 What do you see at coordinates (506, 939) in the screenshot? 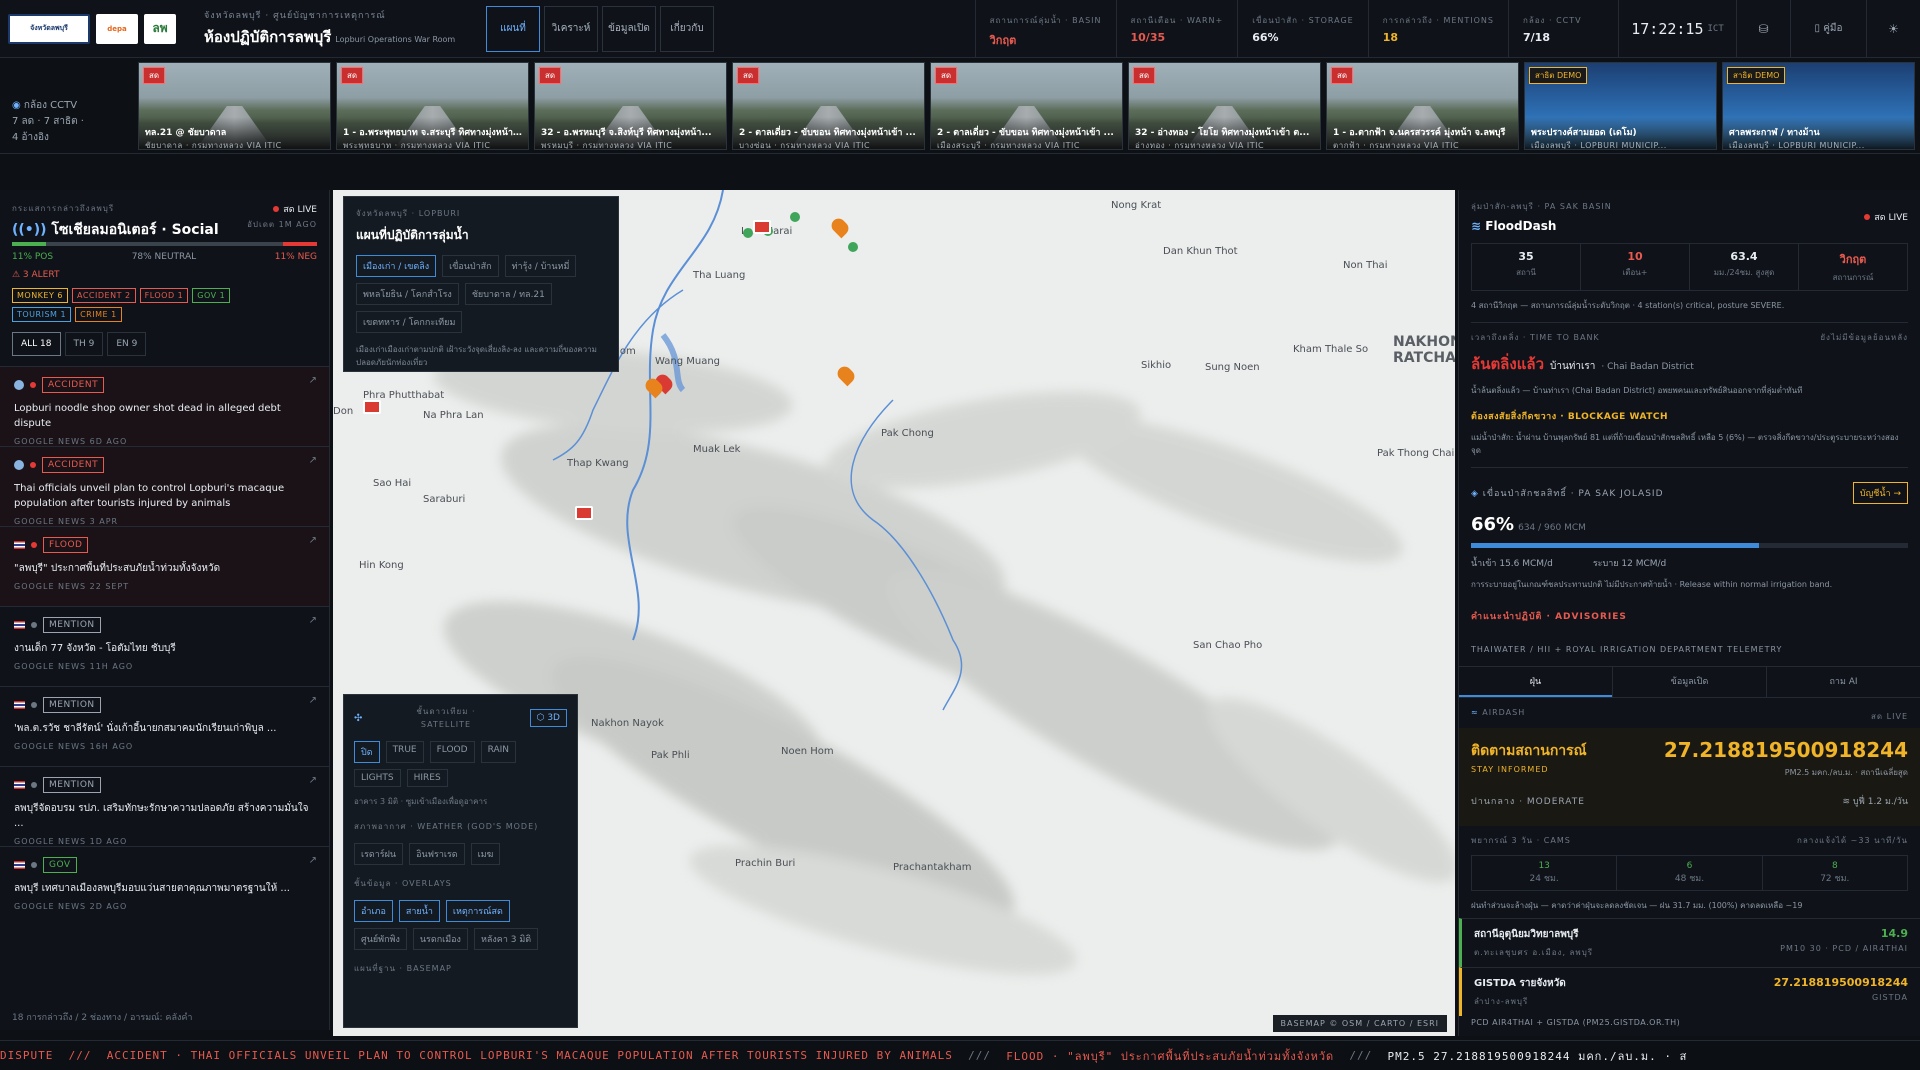
I see `overlay-chip: หลังคา 3 มิติ` at bounding box center [506, 939].